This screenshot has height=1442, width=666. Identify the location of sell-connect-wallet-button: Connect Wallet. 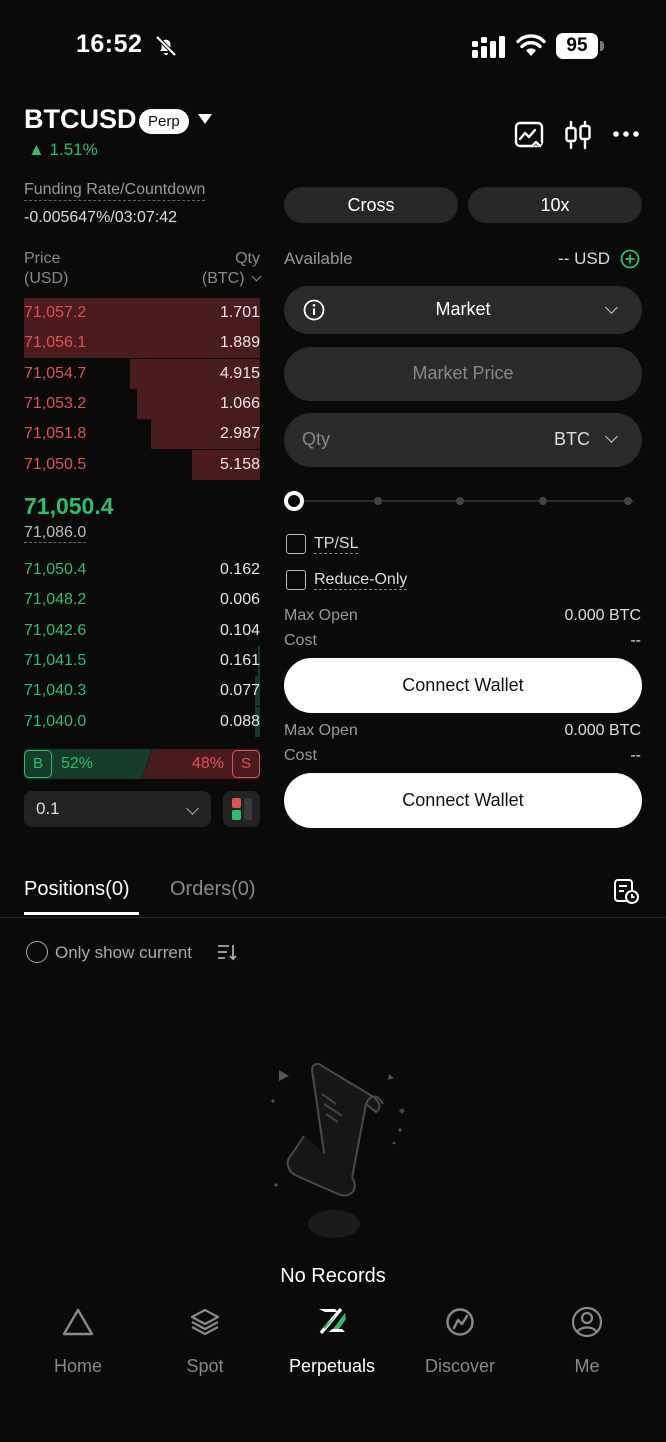
(463, 800).